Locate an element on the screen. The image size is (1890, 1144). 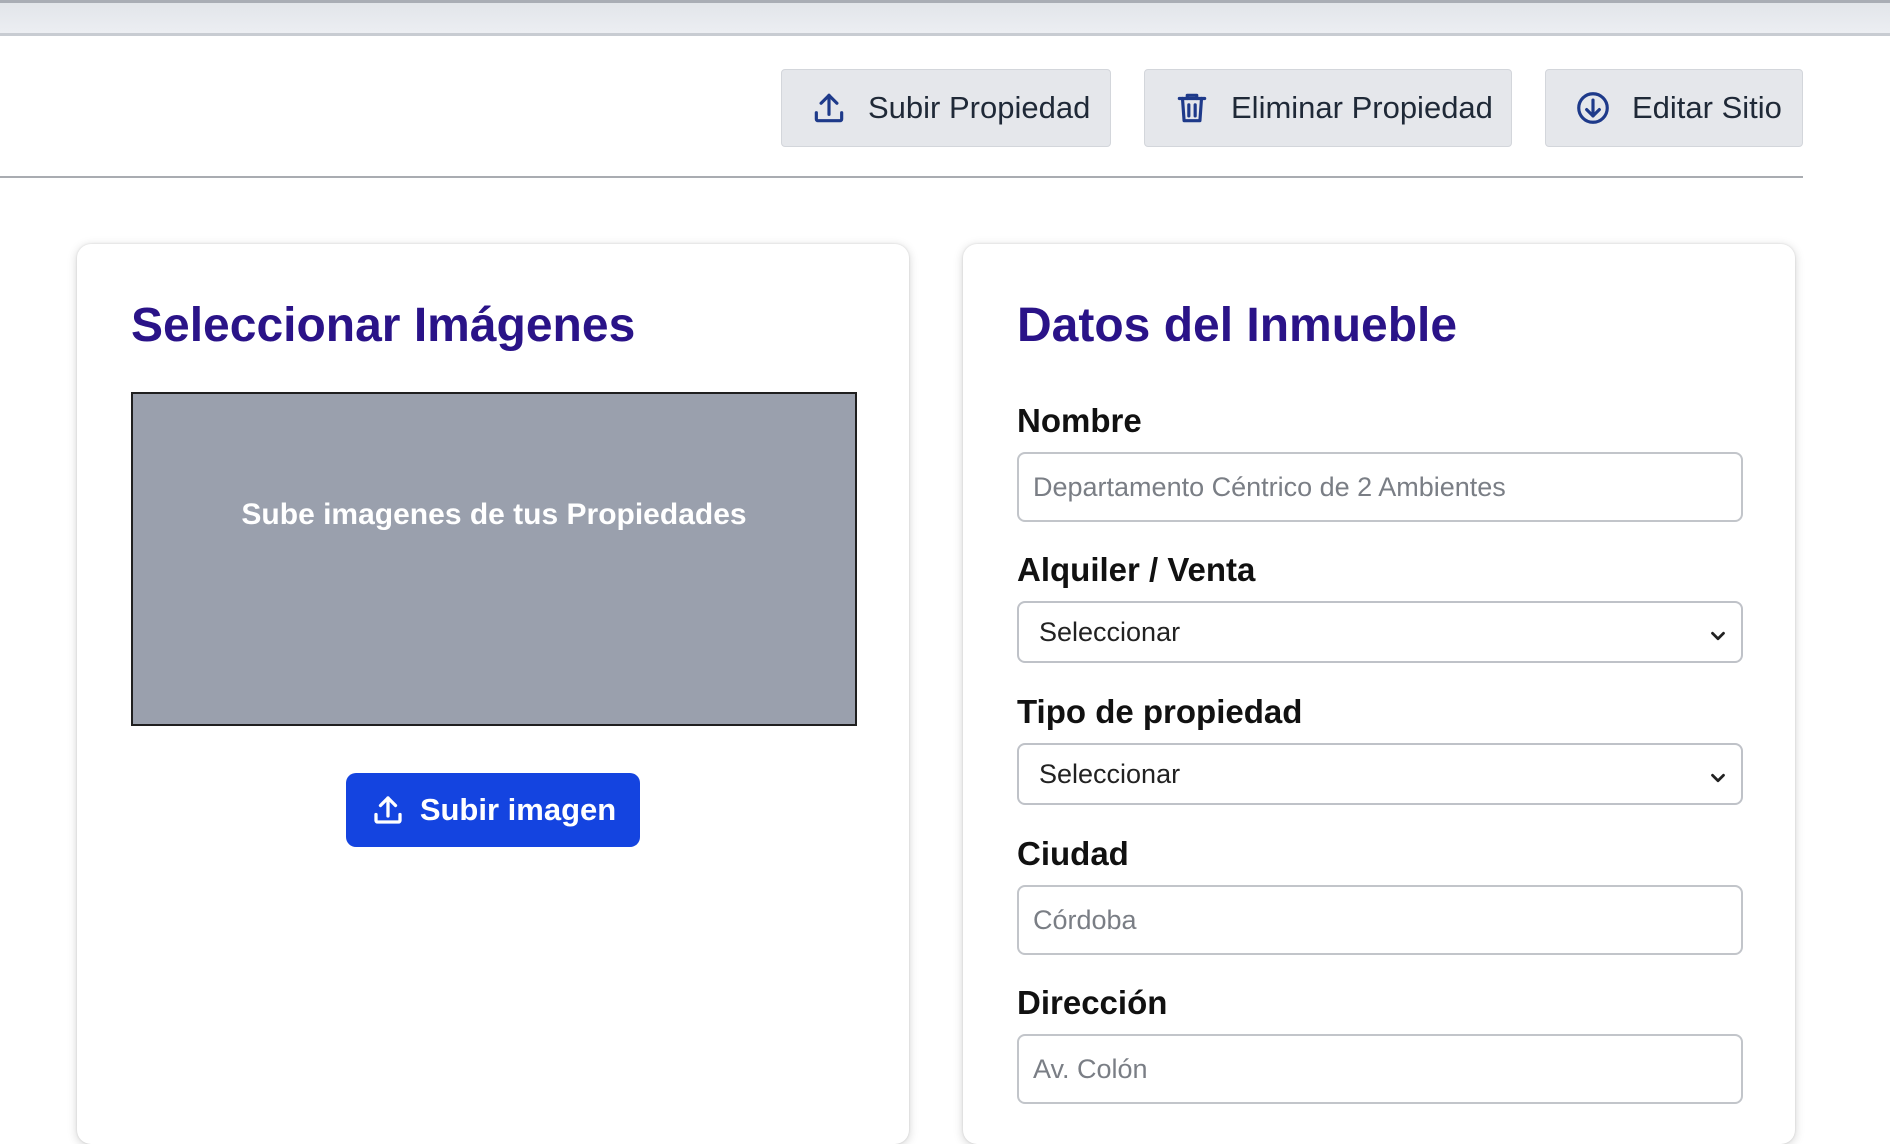
upload-property-label: Subir Propiedad is located at coordinates (979, 107).